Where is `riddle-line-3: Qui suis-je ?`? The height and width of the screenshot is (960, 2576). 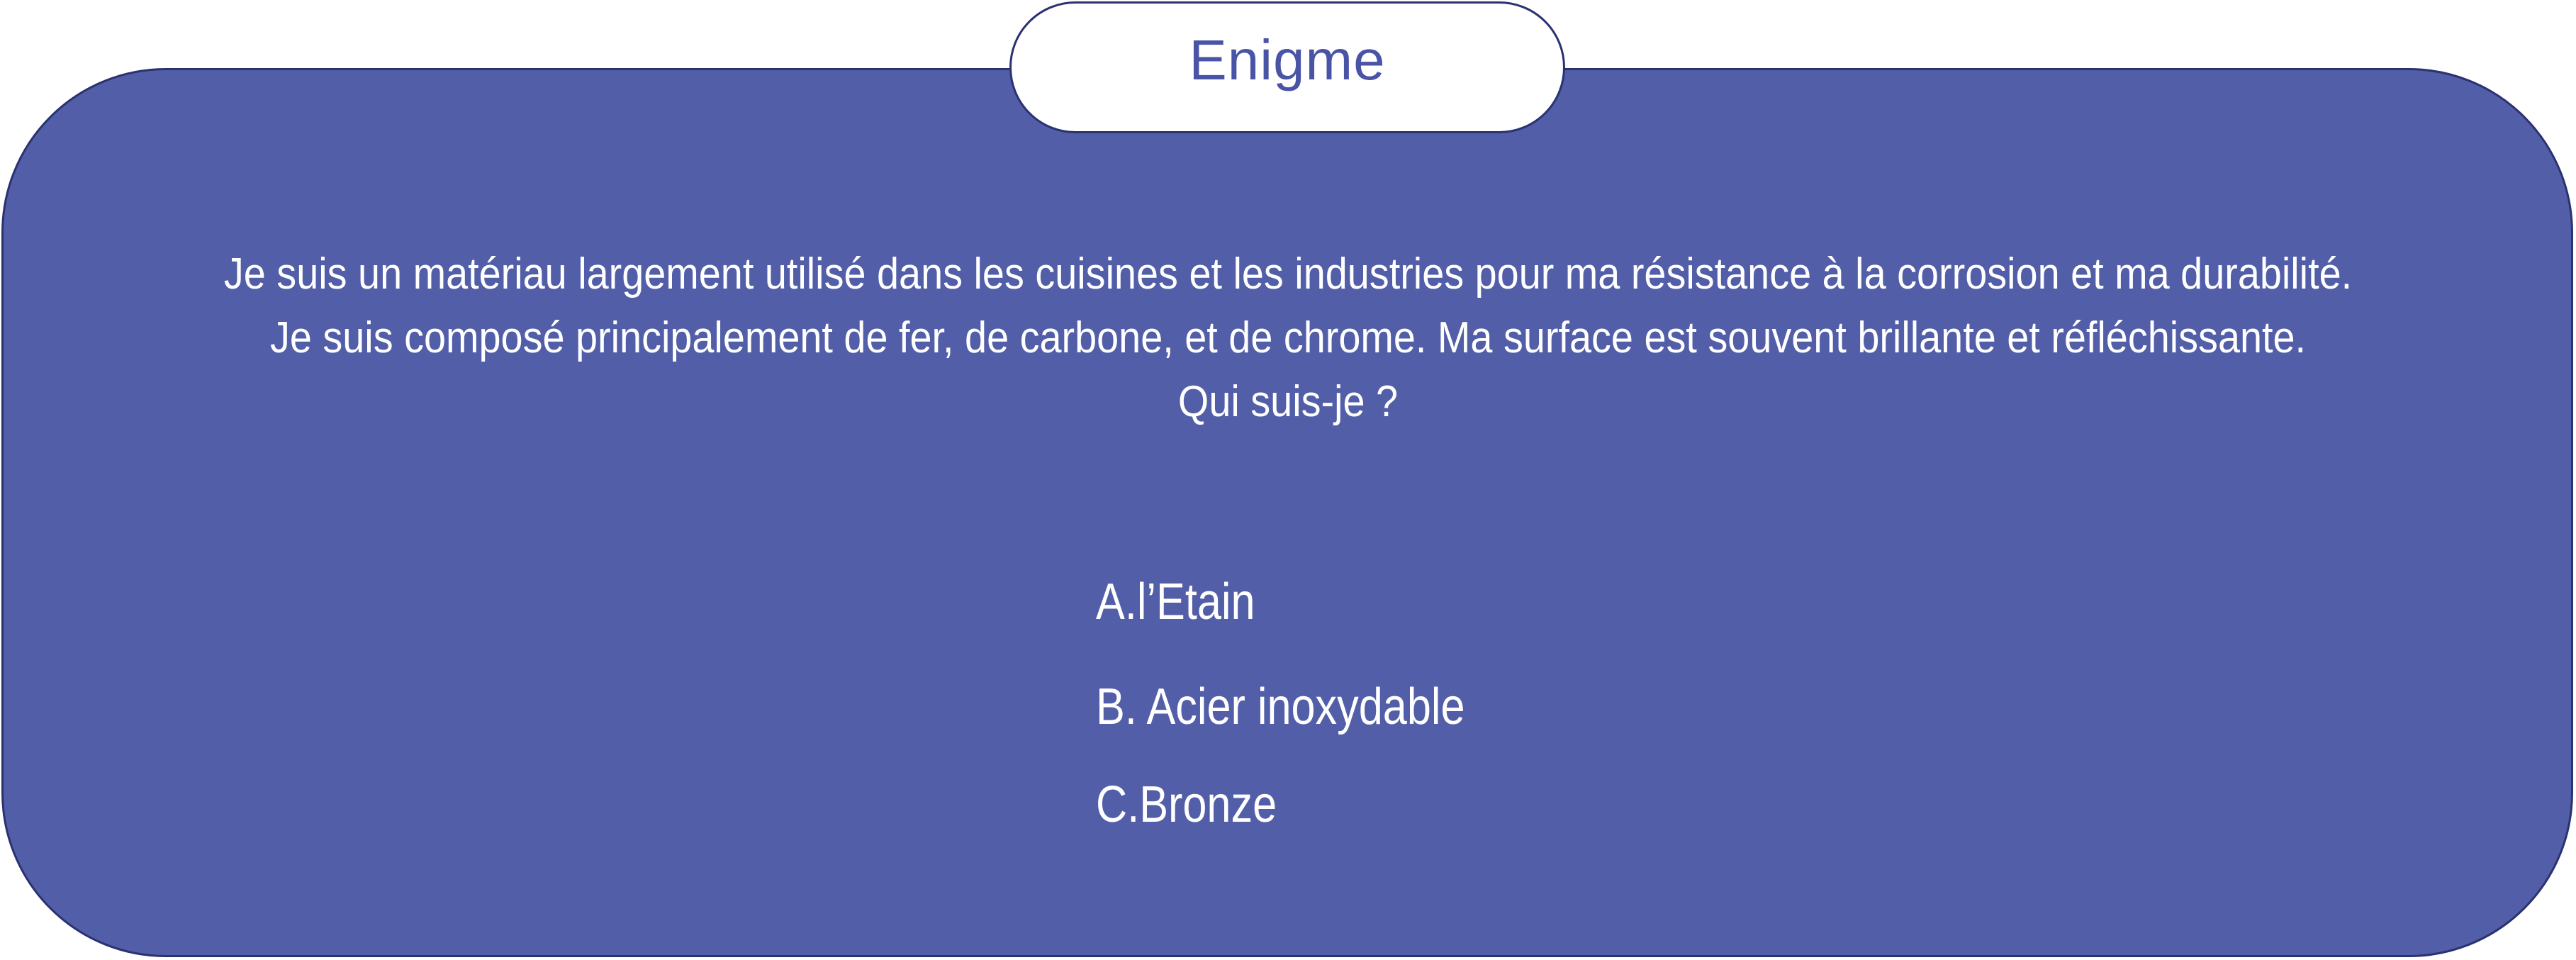 riddle-line-3: Qui suis-je ? is located at coordinates (1288, 401).